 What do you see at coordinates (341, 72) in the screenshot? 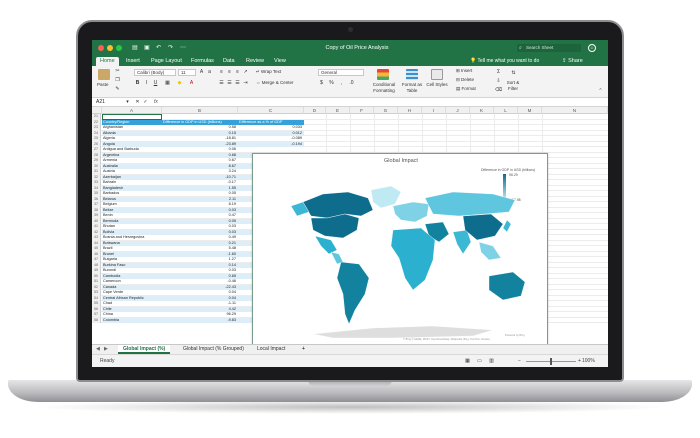
I see `number-format-select: General` at bounding box center [341, 72].